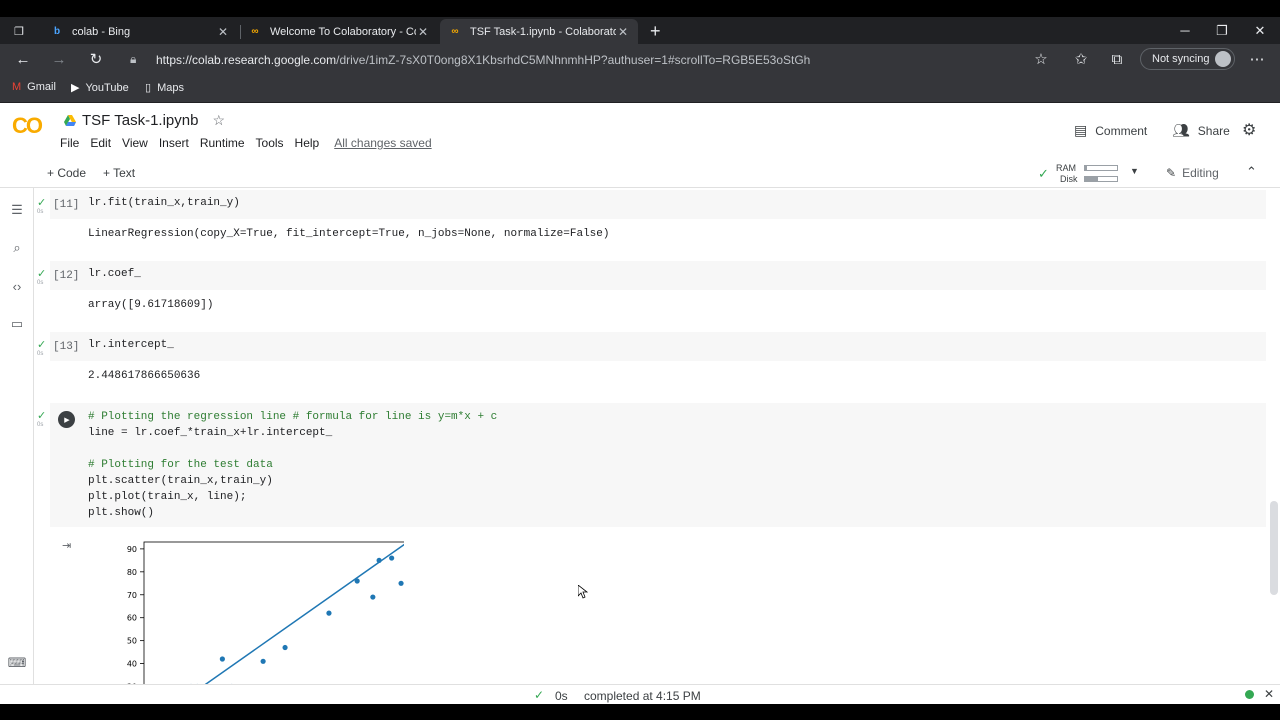 The width and height of the screenshot is (1280, 720). Describe the element at coordinates (658, 346) in the screenshot. I see `code-editor: lr.intercept_` at that location.